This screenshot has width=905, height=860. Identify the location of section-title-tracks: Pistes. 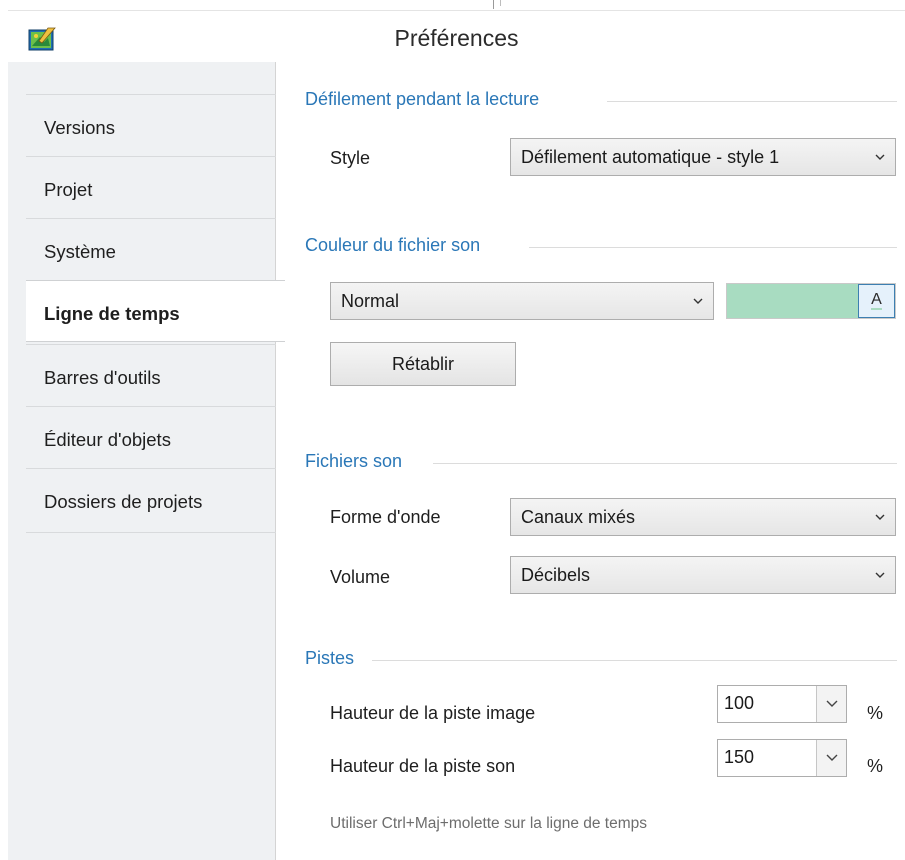
(330, 658).